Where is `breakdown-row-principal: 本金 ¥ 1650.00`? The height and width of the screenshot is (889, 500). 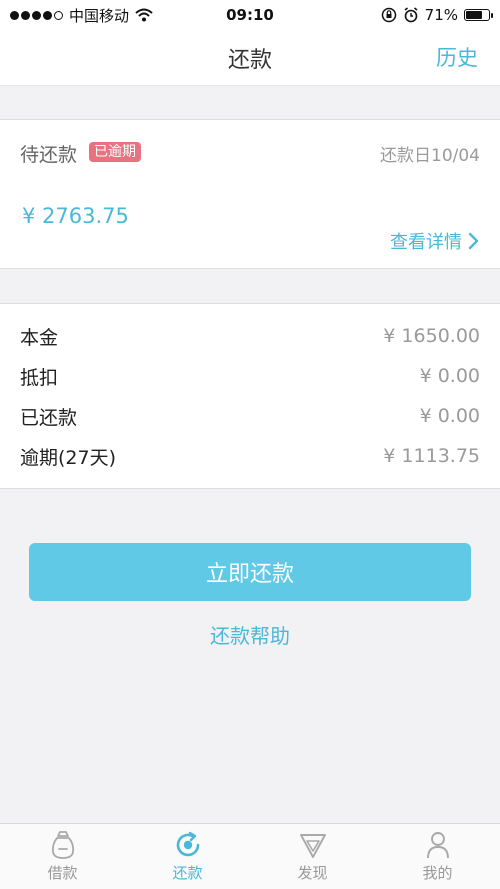 breakdown-row-principal: 本金 ¥ 1650.00 is located at coordinates (250, 336).